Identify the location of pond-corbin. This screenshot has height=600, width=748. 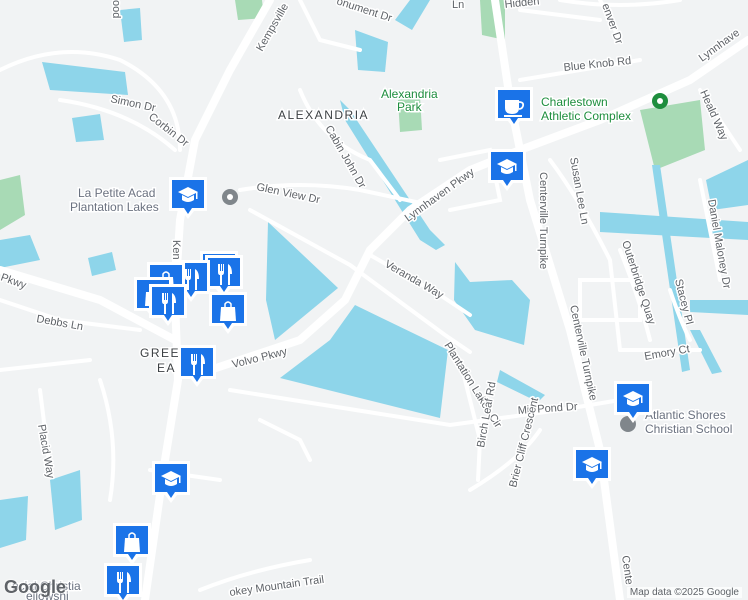
(88, 128).